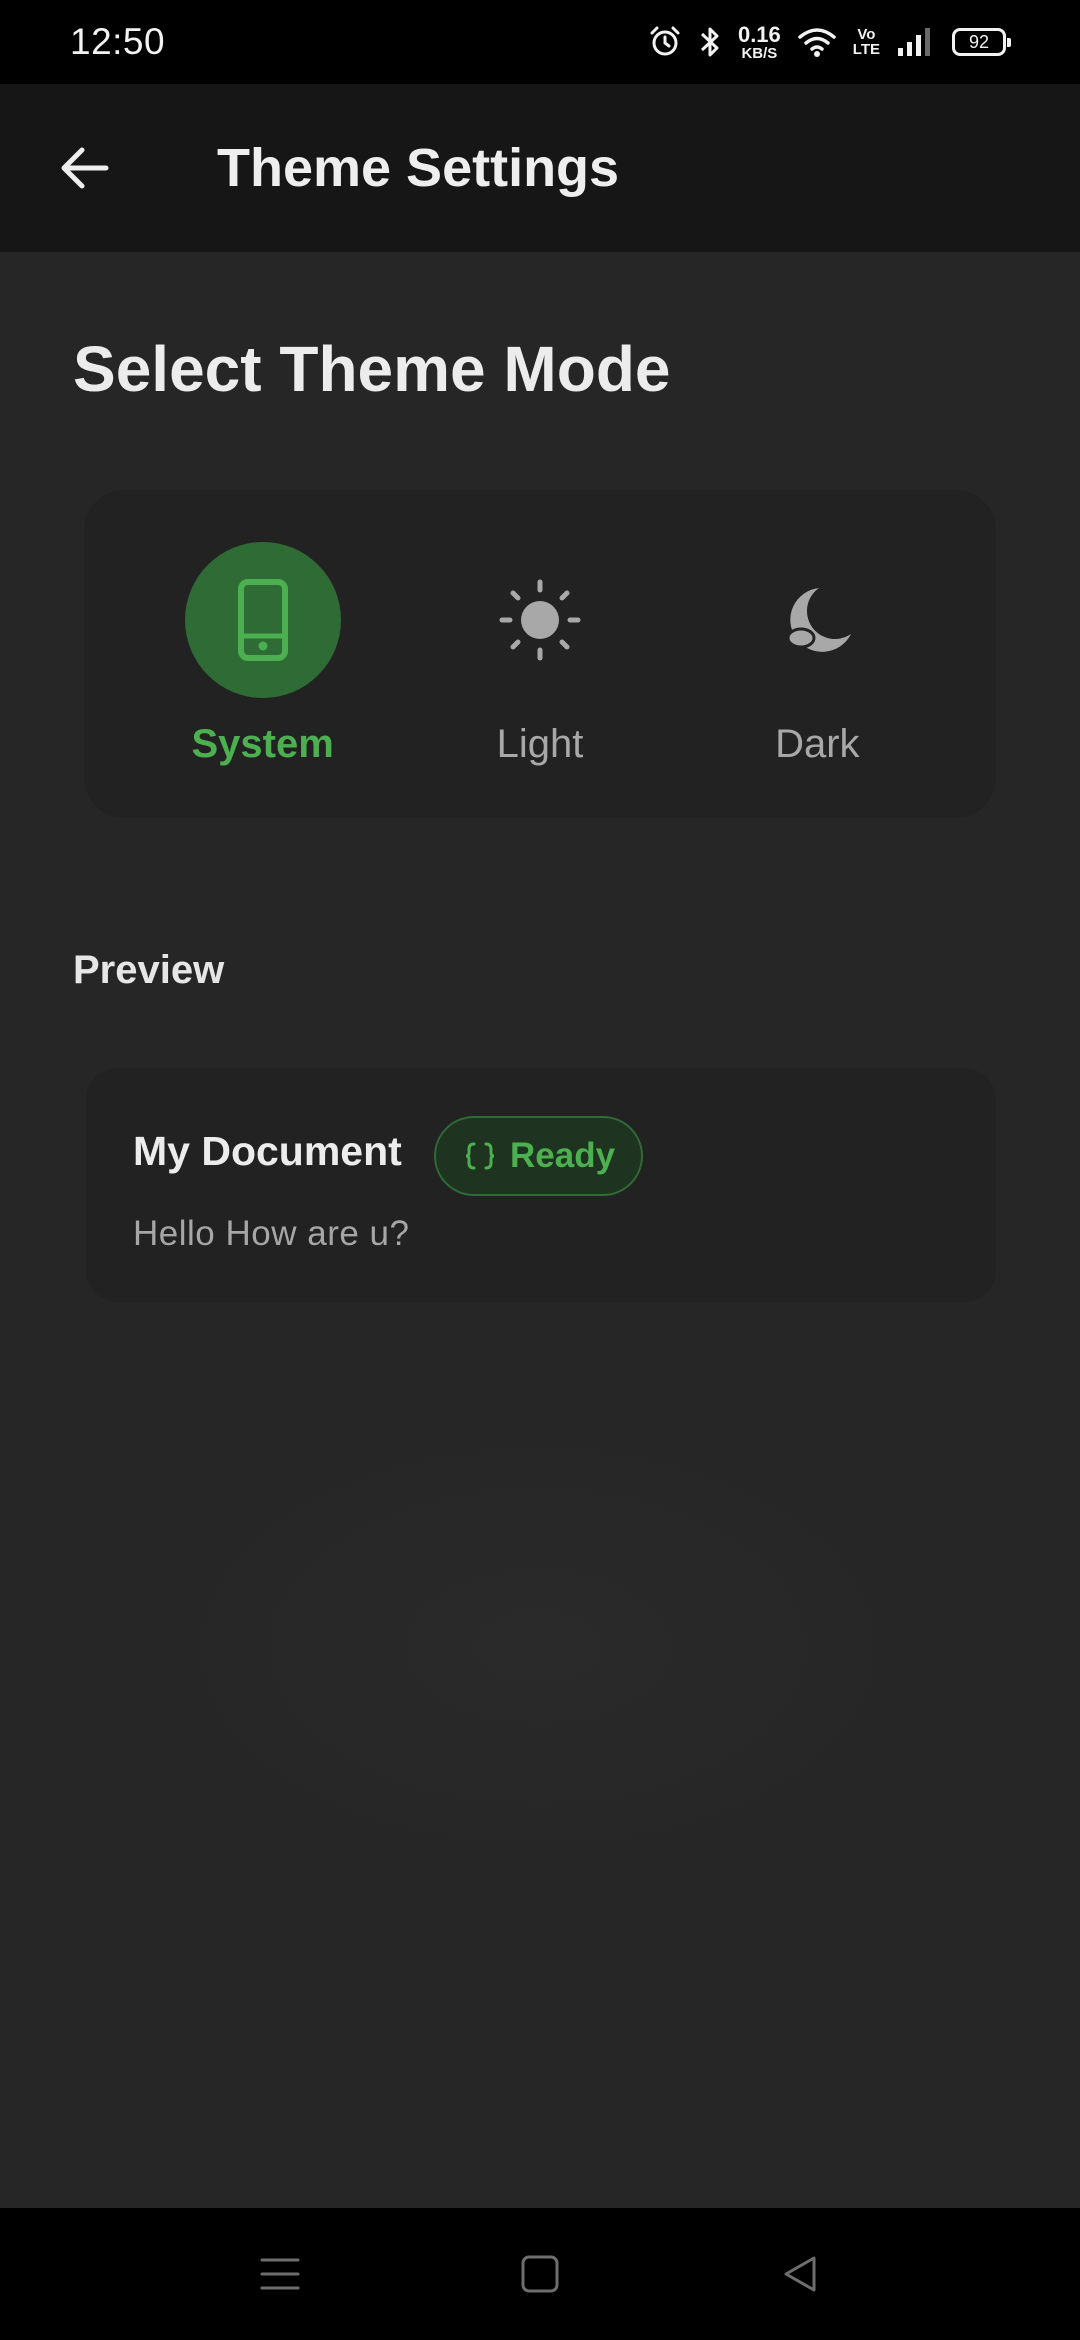 This screenshot has height=2340, width=1080. What do you see at coordinates (710, 42) in the screenshot?
I see `bluetooth-icon` at bounding box center [710, 42].